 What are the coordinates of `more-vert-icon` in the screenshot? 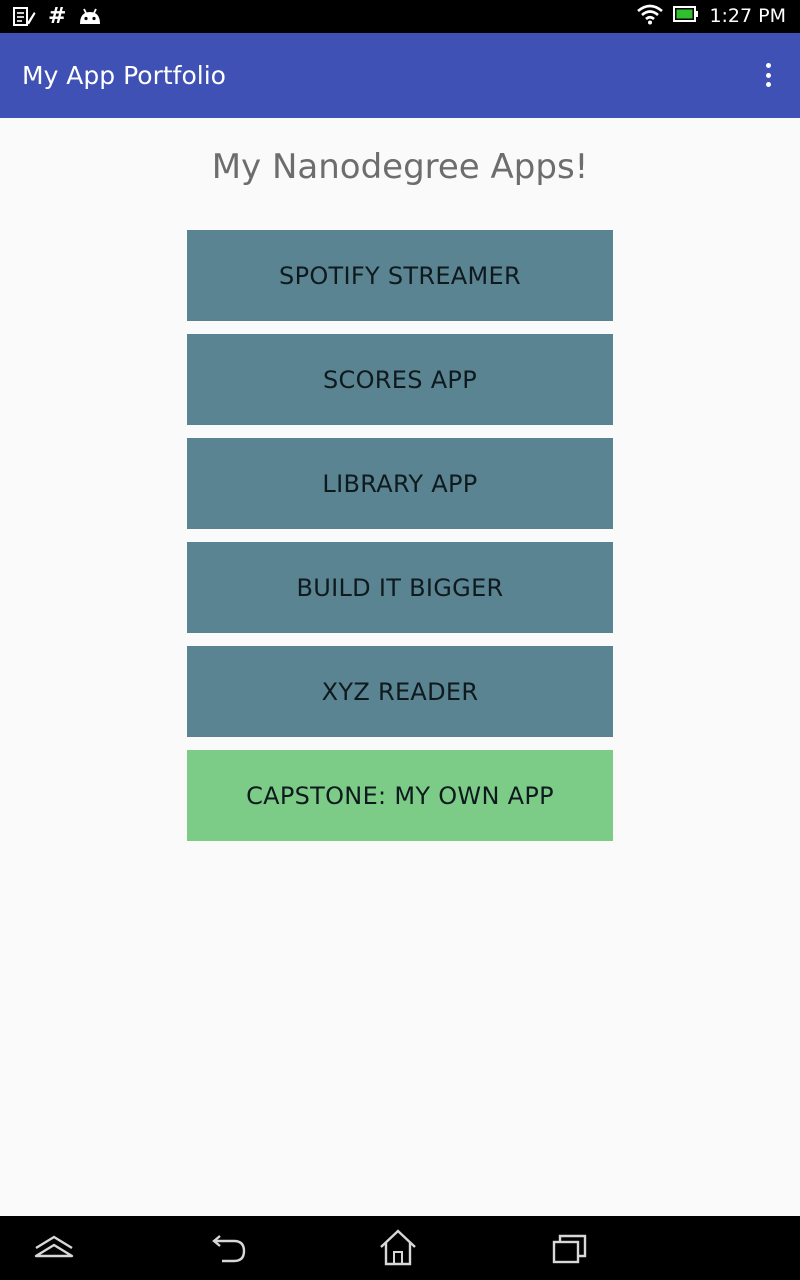 It's located at (768, 75).